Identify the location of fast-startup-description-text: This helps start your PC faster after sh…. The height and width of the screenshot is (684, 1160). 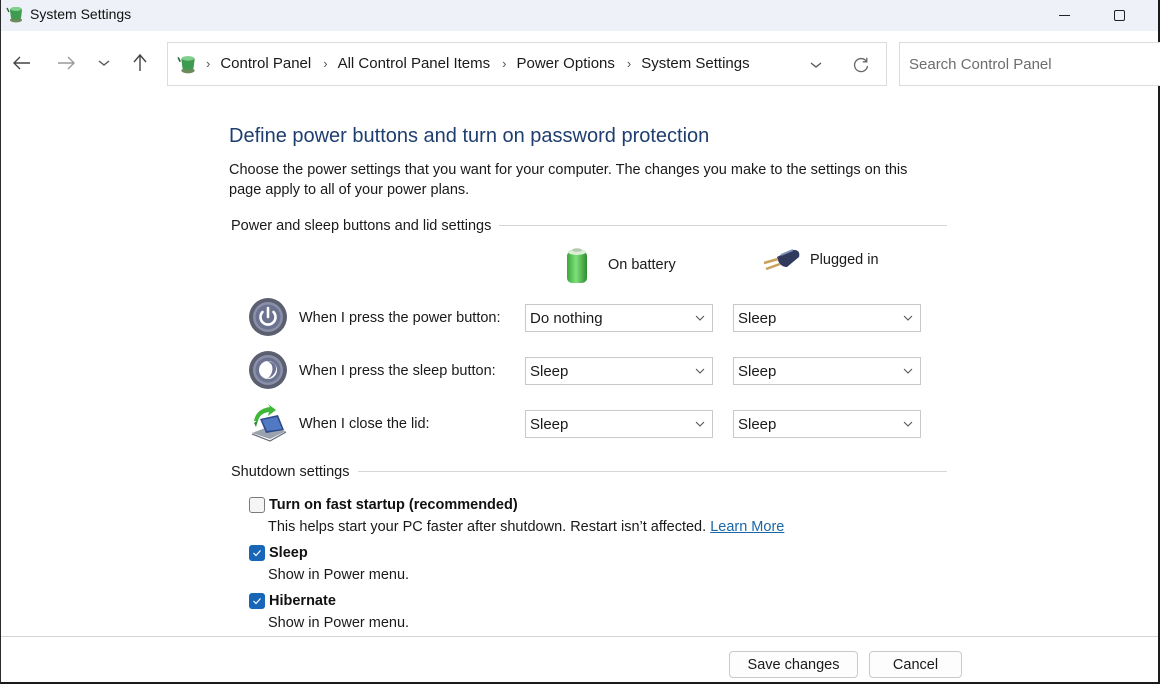
(487, 527).